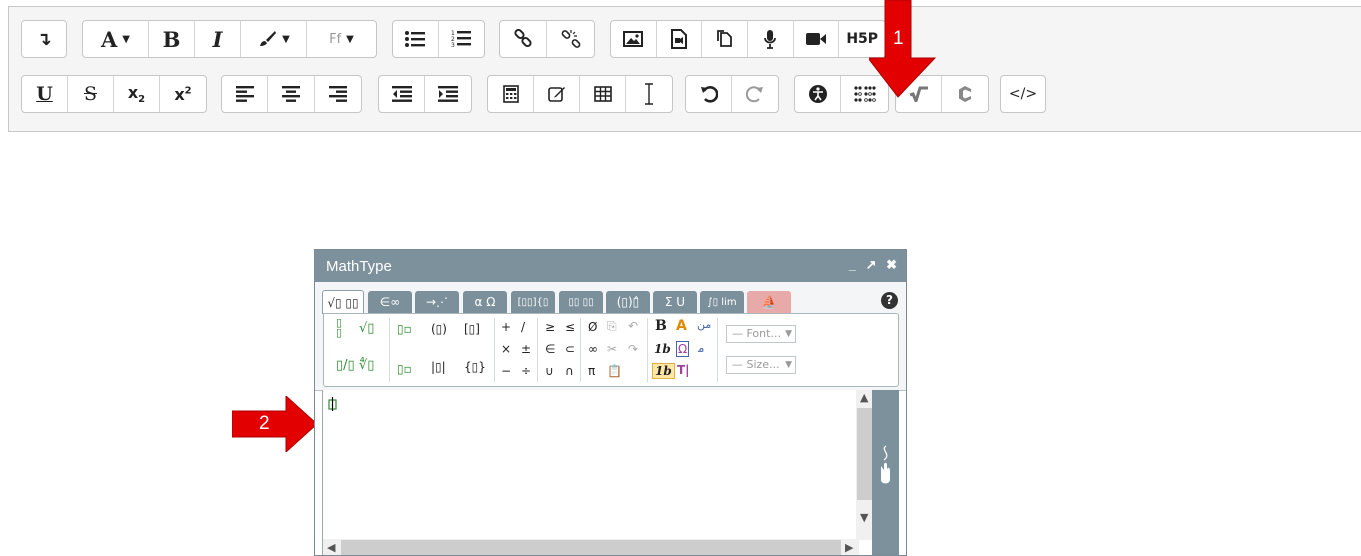 The width and height of the screenshot is (1361, 556). What do you see at coordinates (603, 94) in the screenshot?
I see `table-button` at bounding box center [603, 94].